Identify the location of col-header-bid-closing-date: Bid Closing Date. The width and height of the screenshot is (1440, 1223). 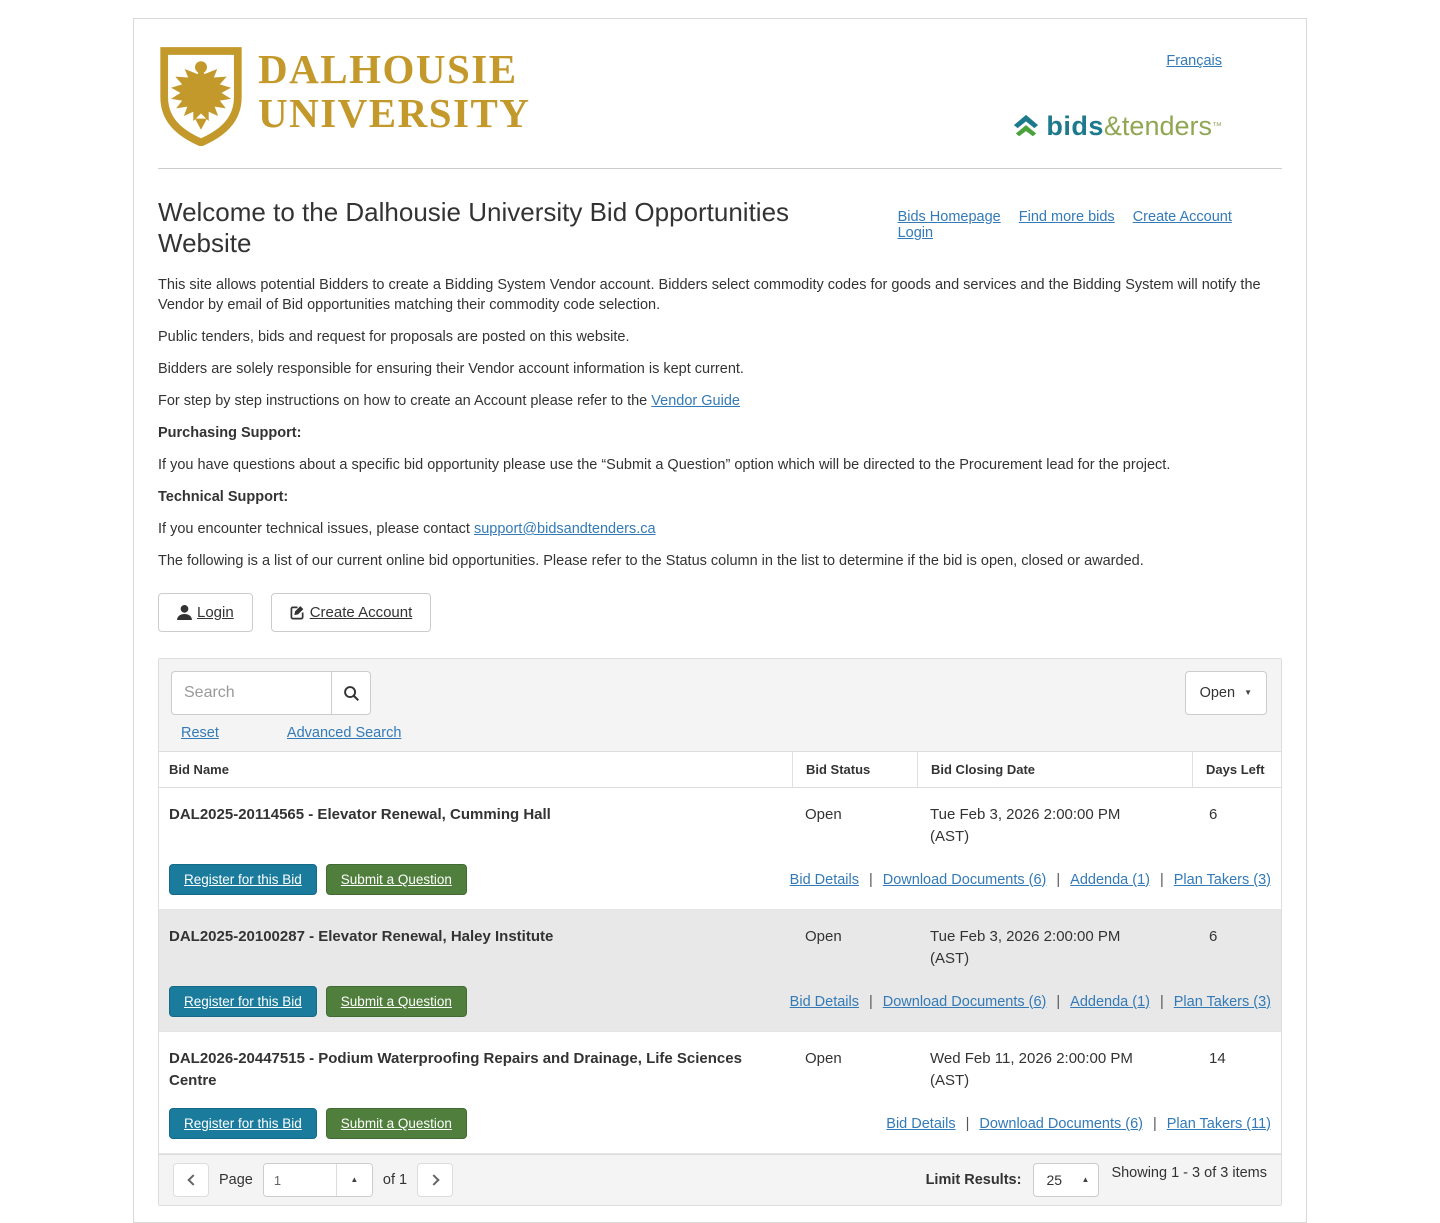
(1054, 769).